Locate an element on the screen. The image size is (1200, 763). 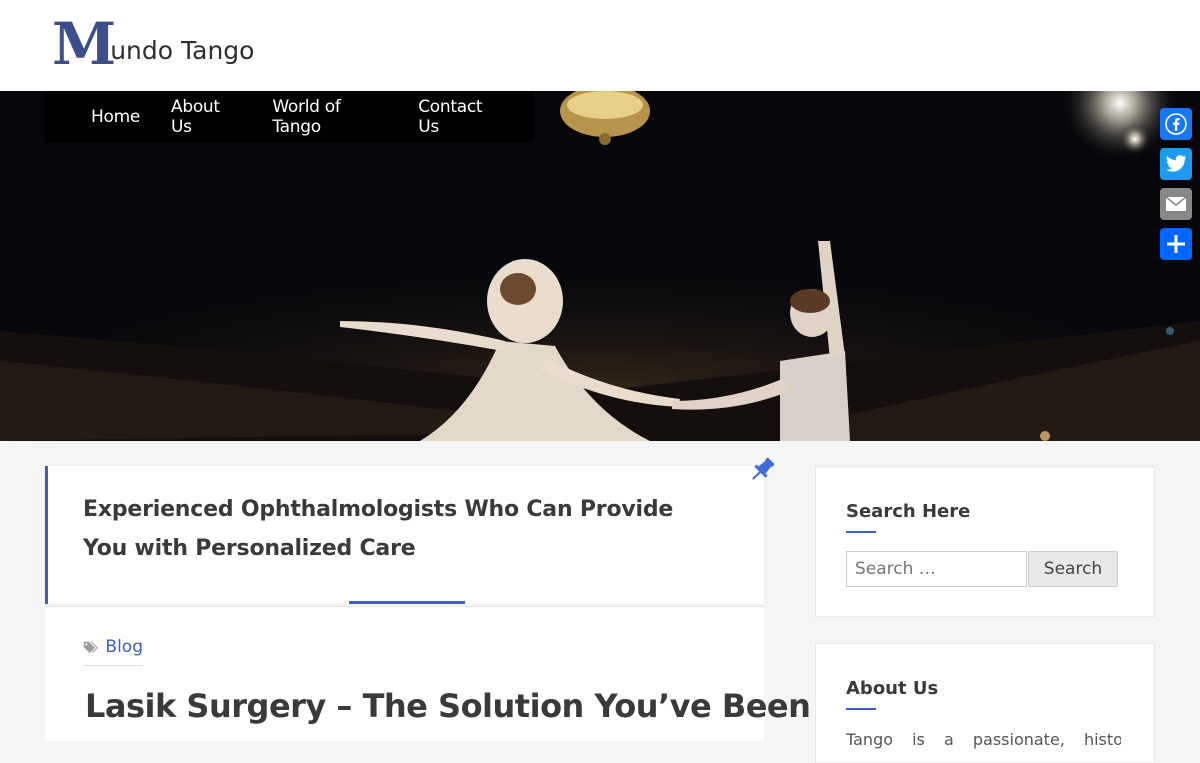
post-category: Blog is located at coordinates (113, 651).